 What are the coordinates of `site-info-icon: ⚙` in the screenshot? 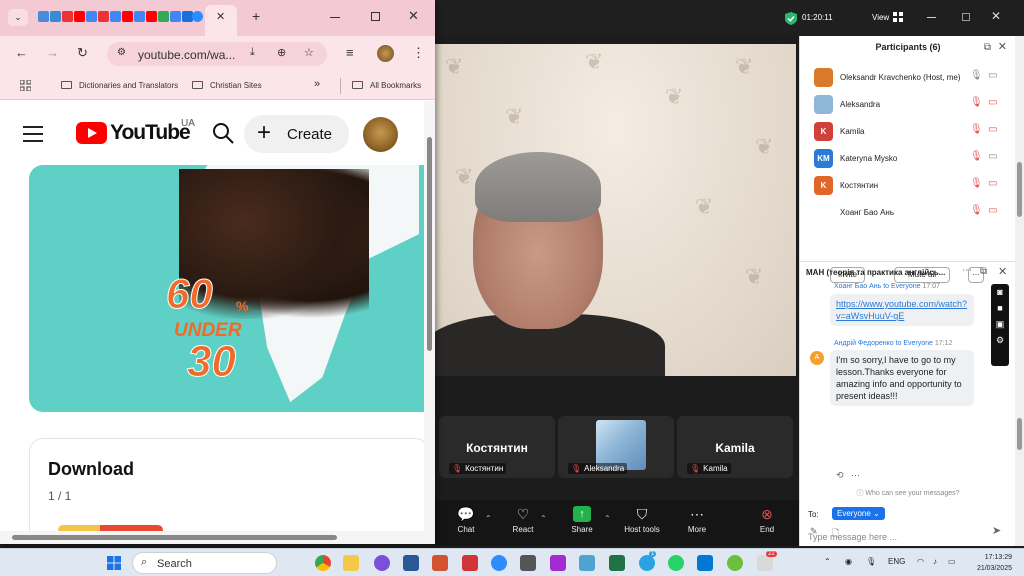 It's located at (121, 52).